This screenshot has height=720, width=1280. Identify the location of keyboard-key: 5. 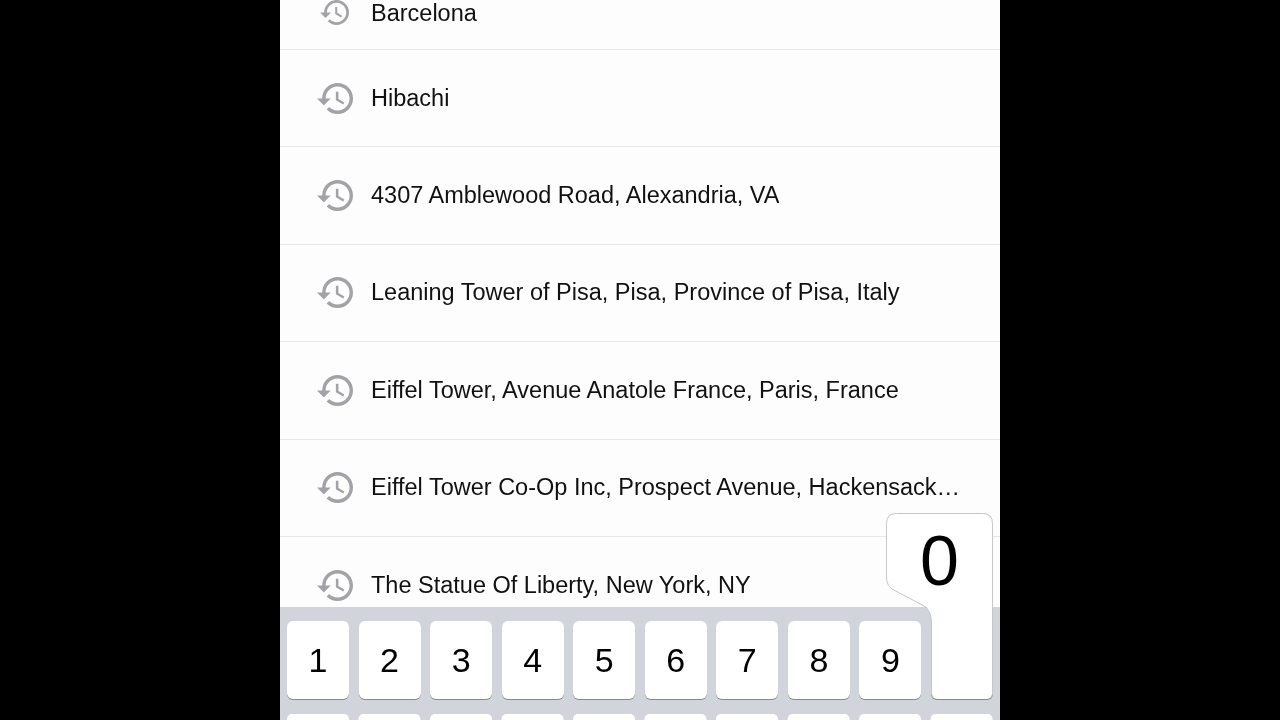
(604, 660).